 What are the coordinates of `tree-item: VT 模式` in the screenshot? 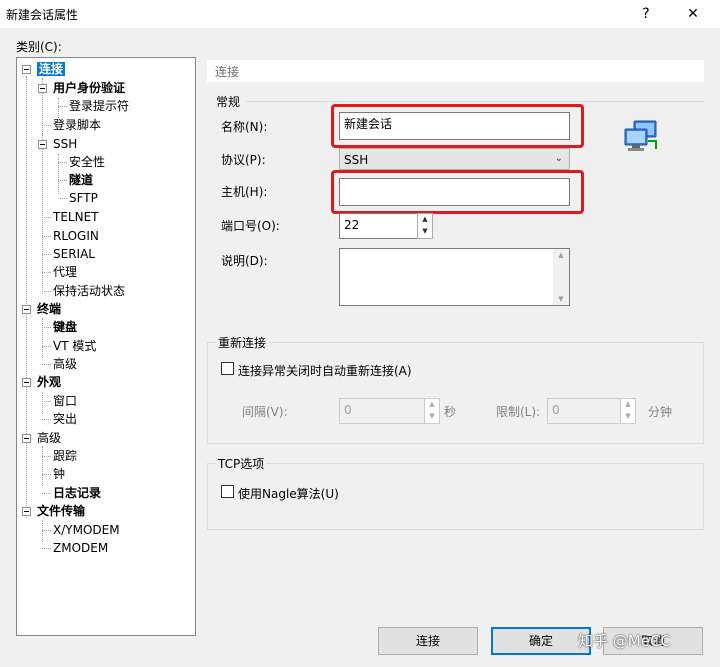 It's located at (74, 346).